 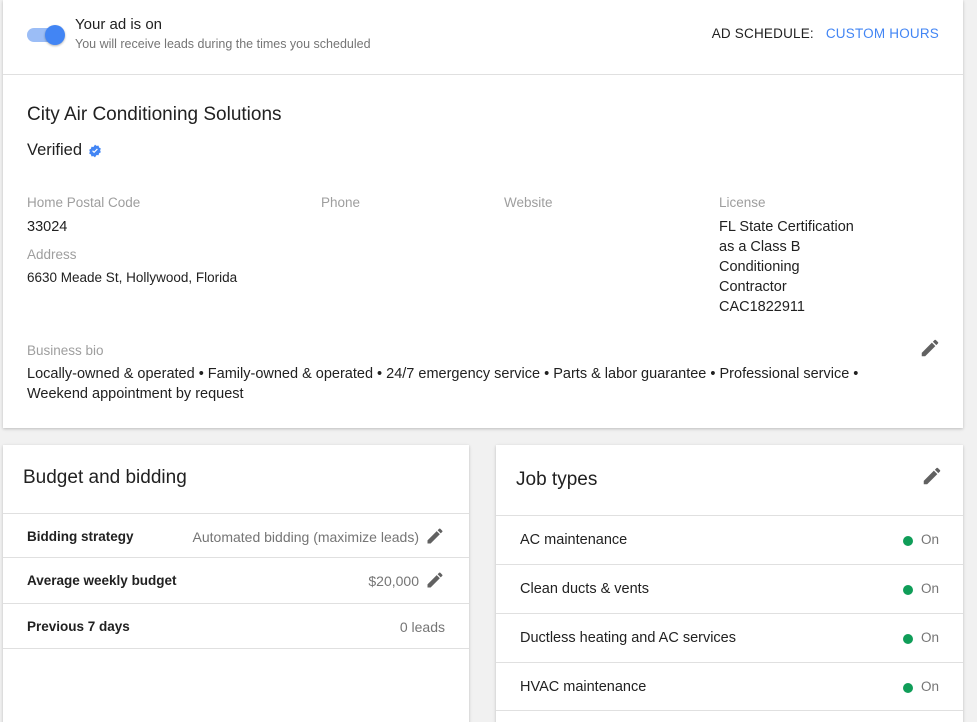 I want to click on edit-budget-pencil-icon, so click(x=435, y=580).